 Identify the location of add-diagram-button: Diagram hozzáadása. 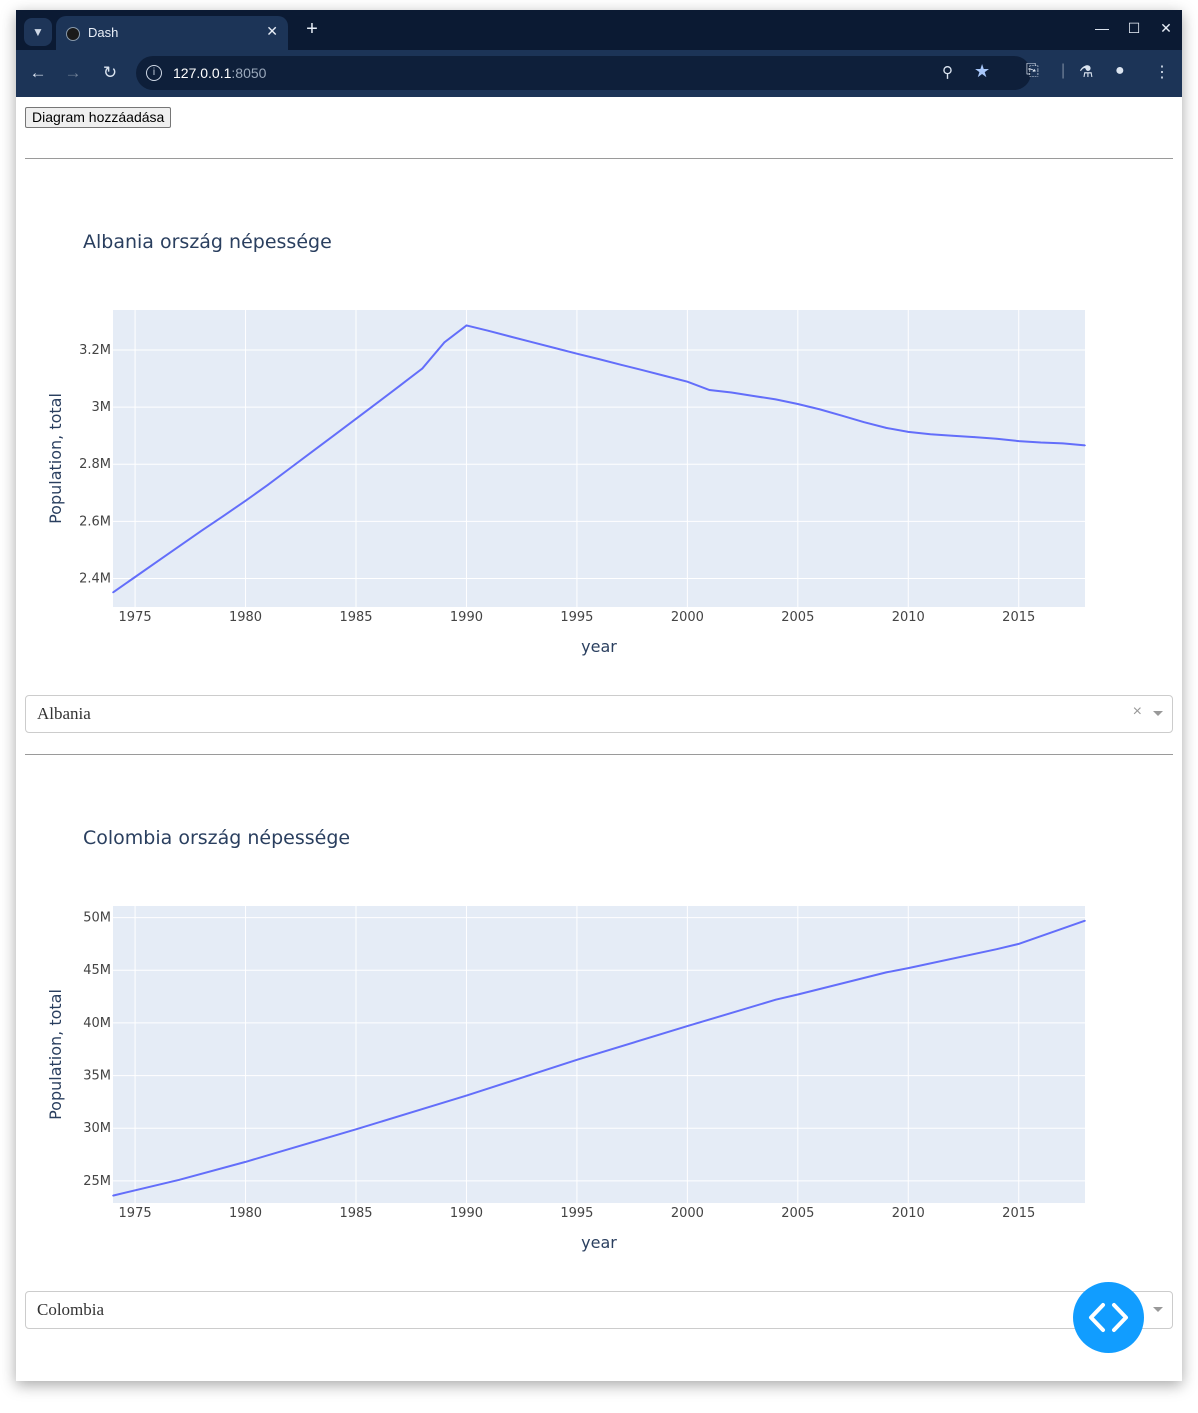
(98, 117).